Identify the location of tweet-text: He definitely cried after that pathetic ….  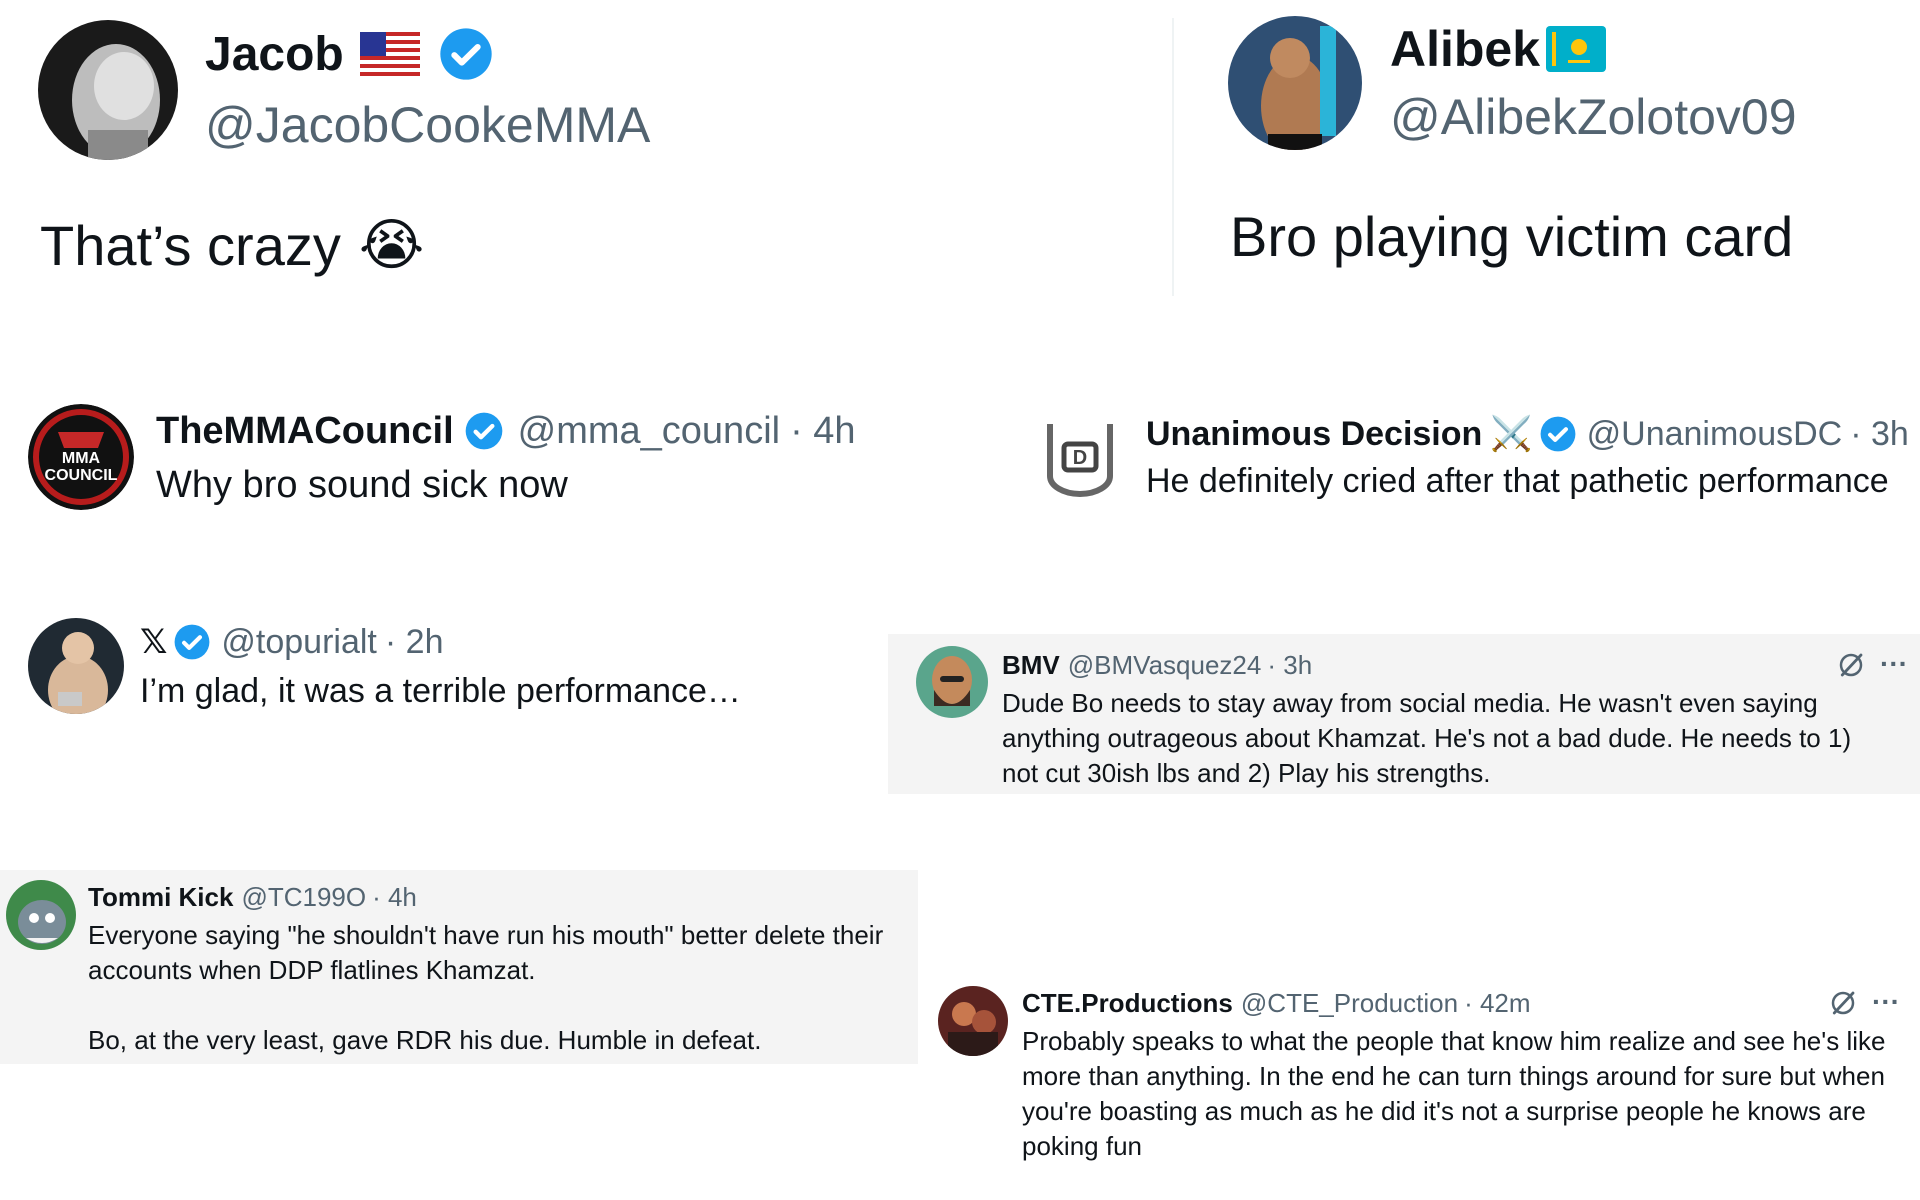
(1517, 481).